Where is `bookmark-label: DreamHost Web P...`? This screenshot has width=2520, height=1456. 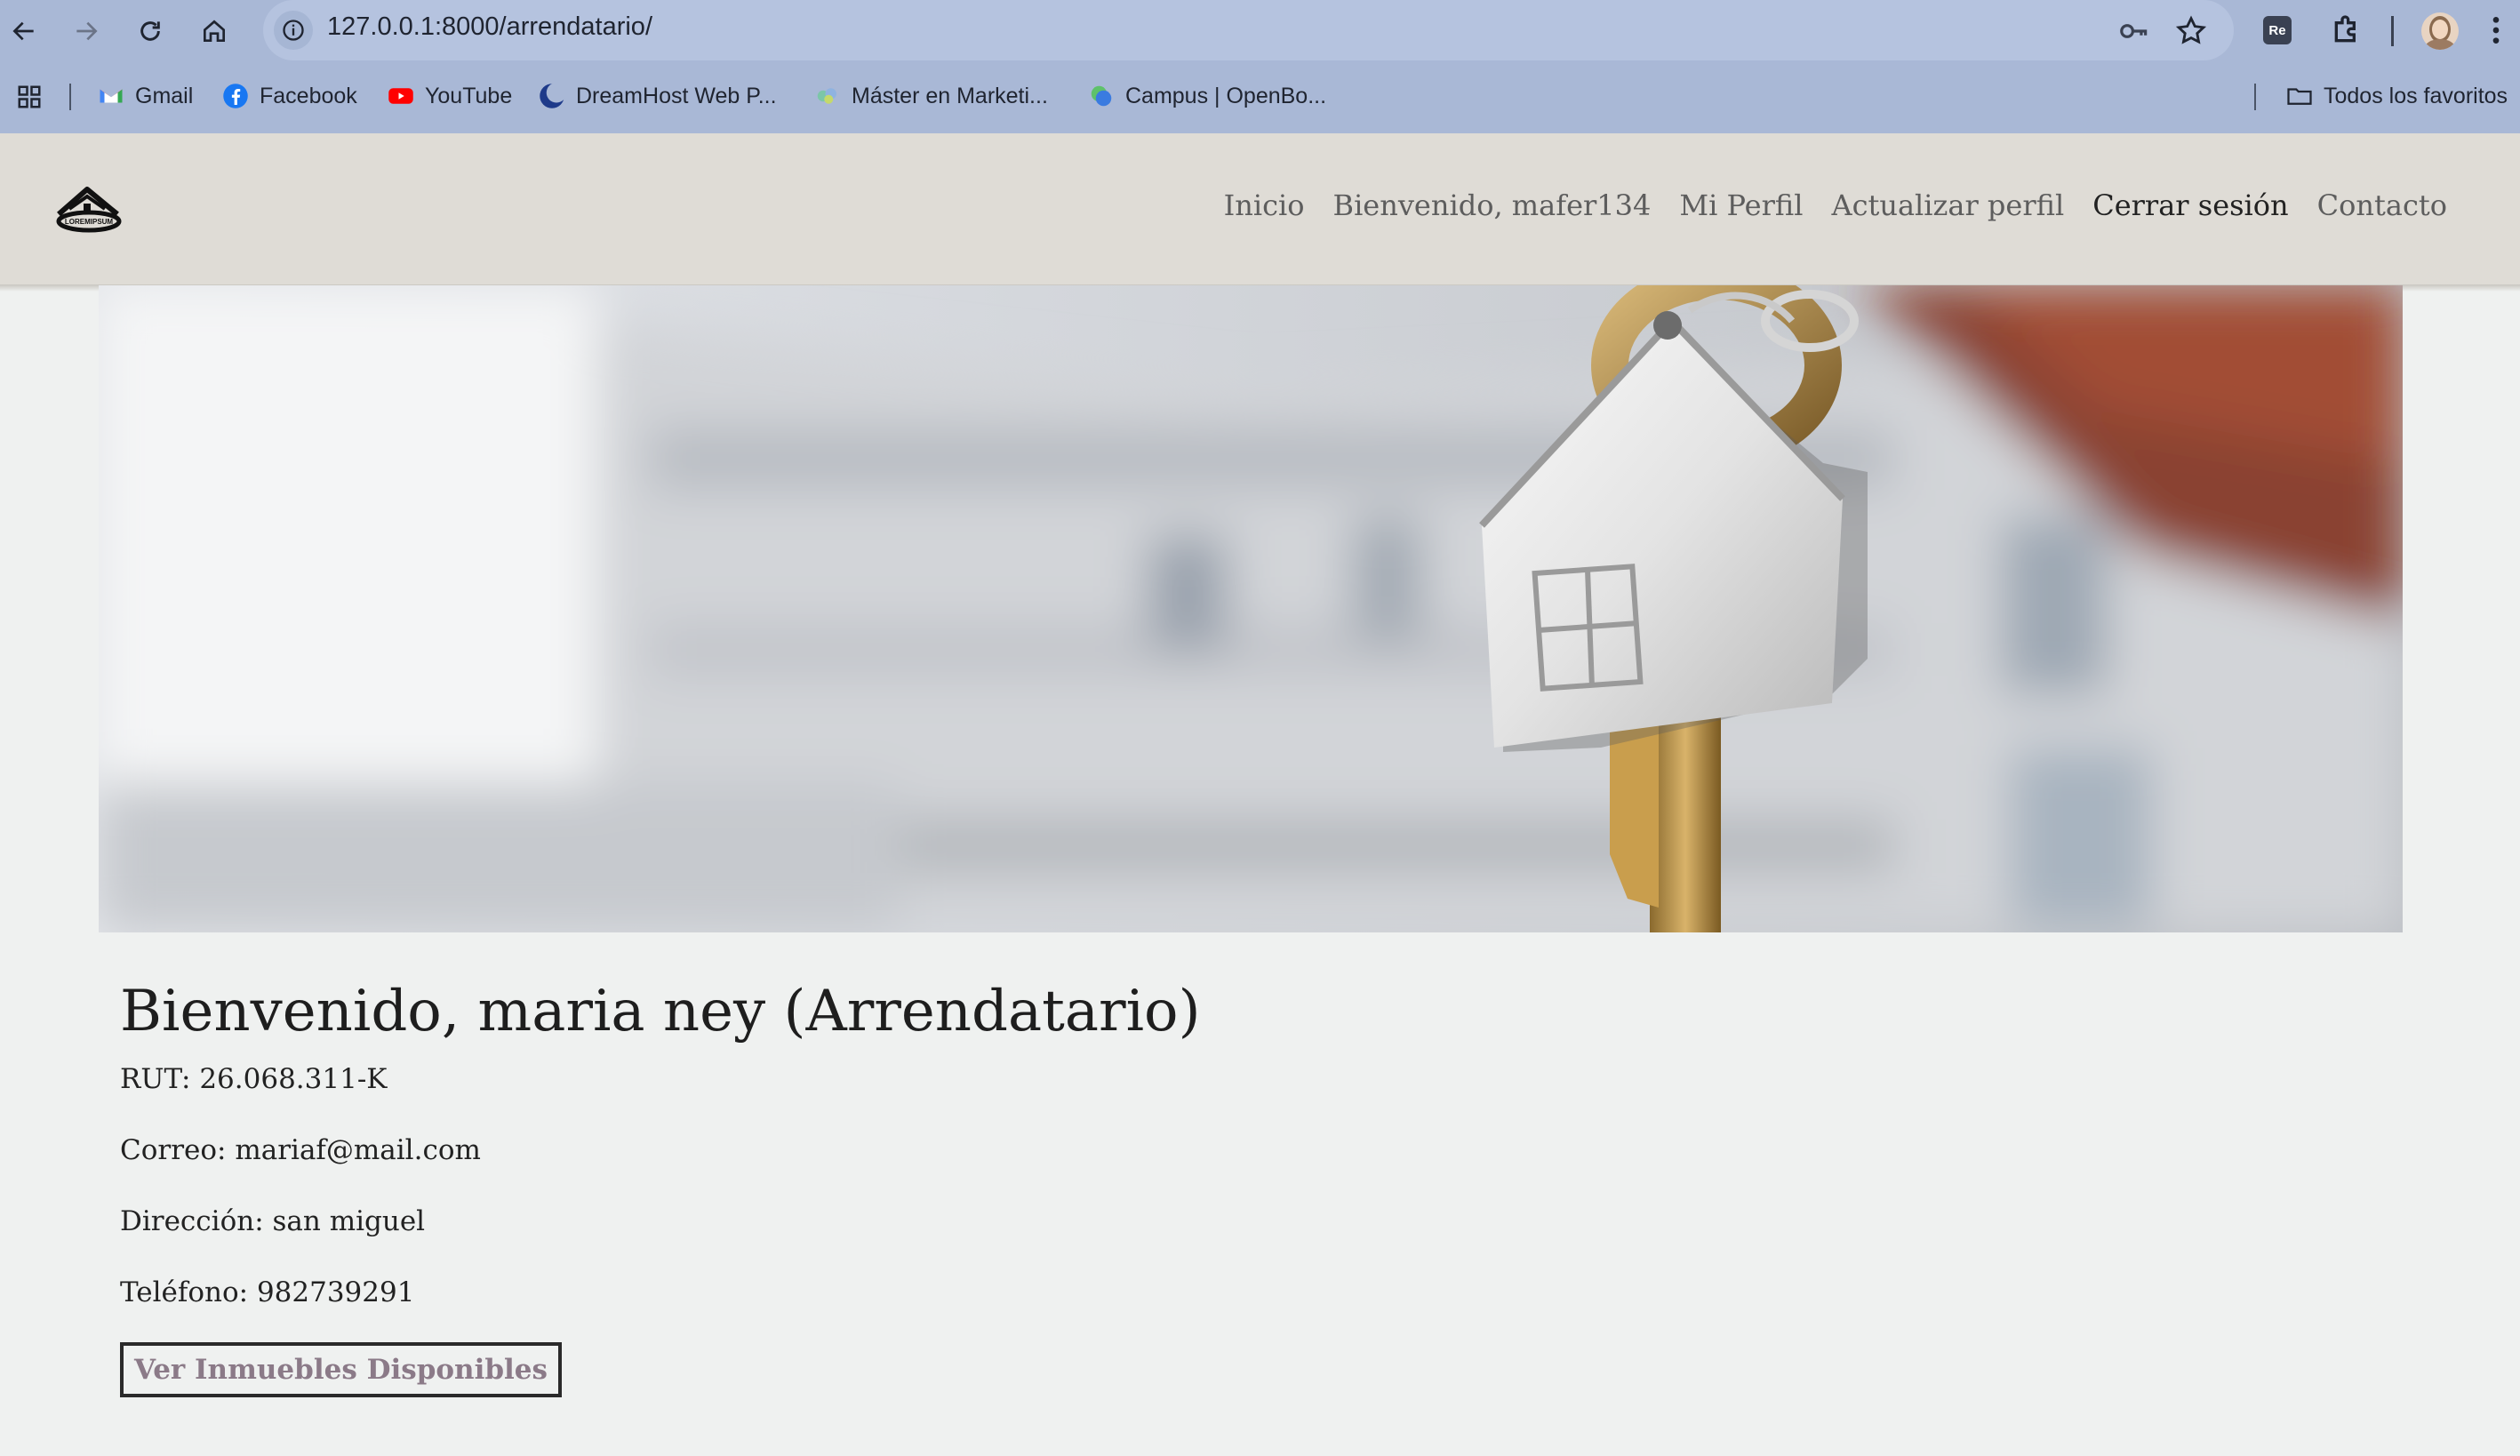
bookmark-label: DreamHost Web P... is located at coordinates (676, 95).